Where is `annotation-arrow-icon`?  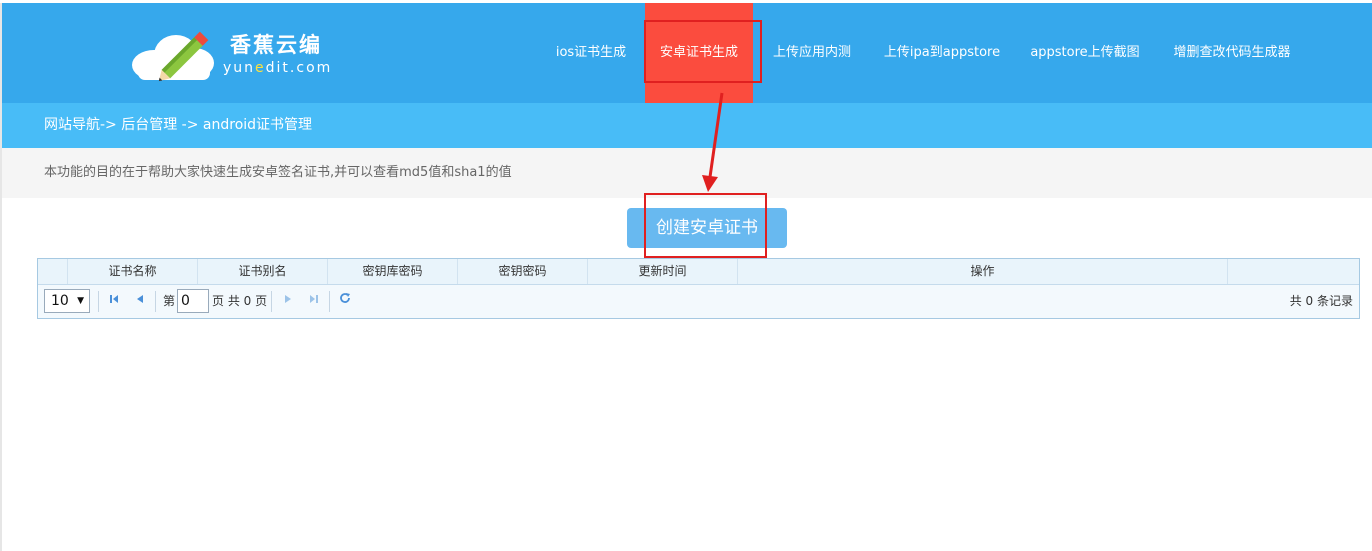 annotation-arrow-icon is located at coordinates (713, 142).